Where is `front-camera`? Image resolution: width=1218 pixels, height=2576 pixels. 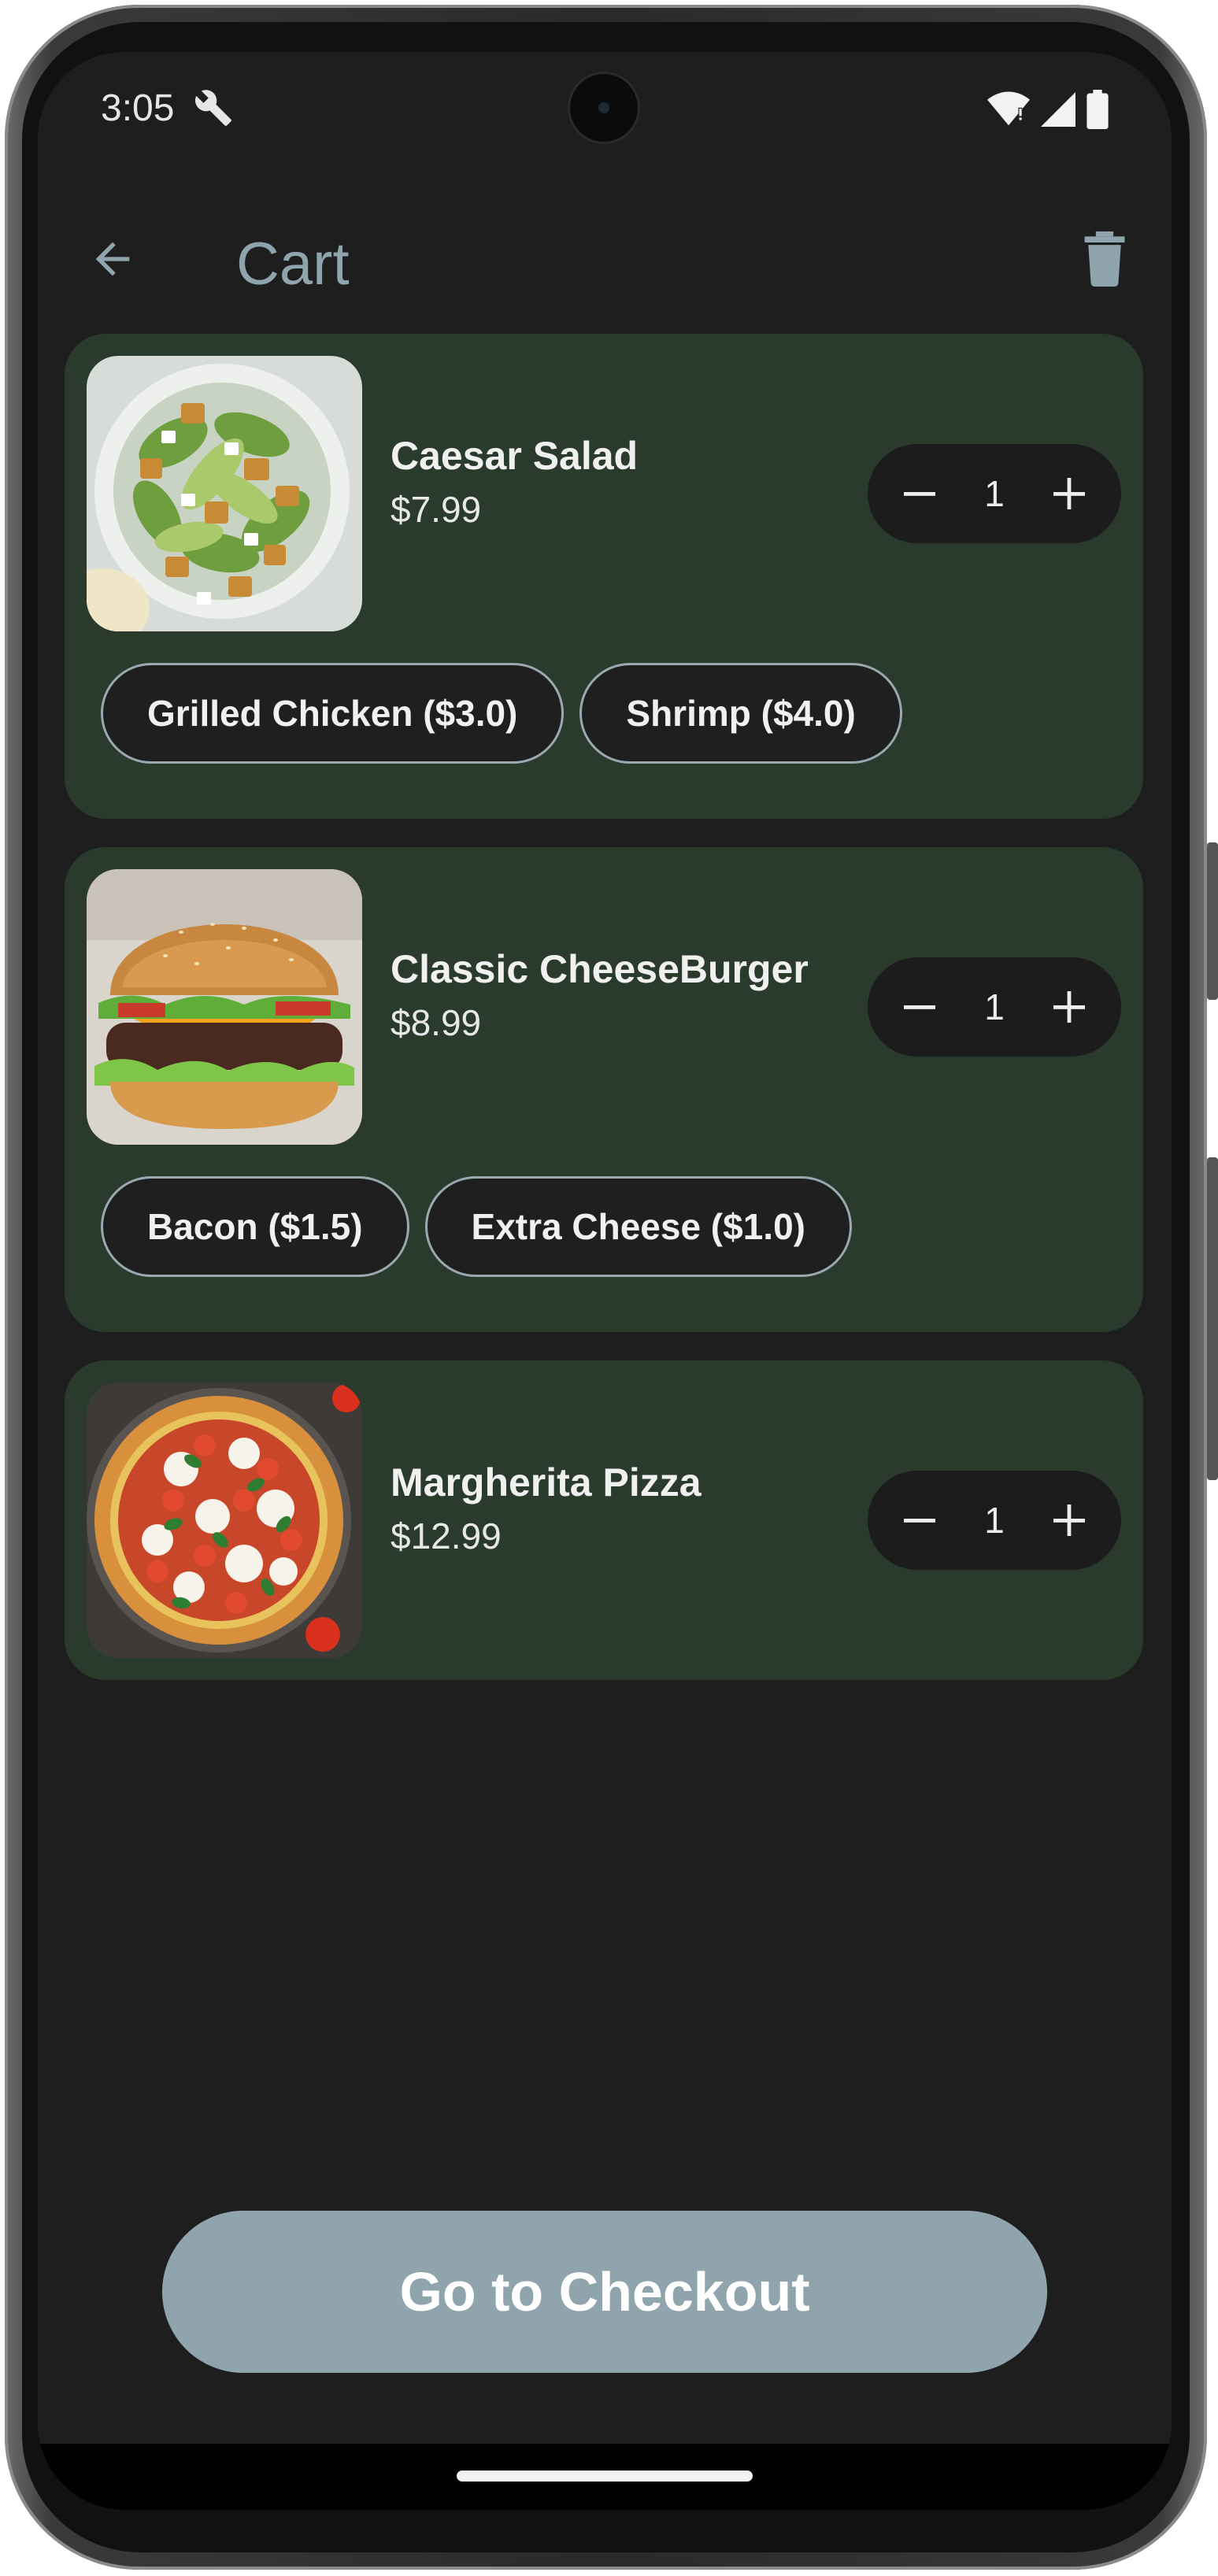
front-camera is located at coordinates (604, 108).